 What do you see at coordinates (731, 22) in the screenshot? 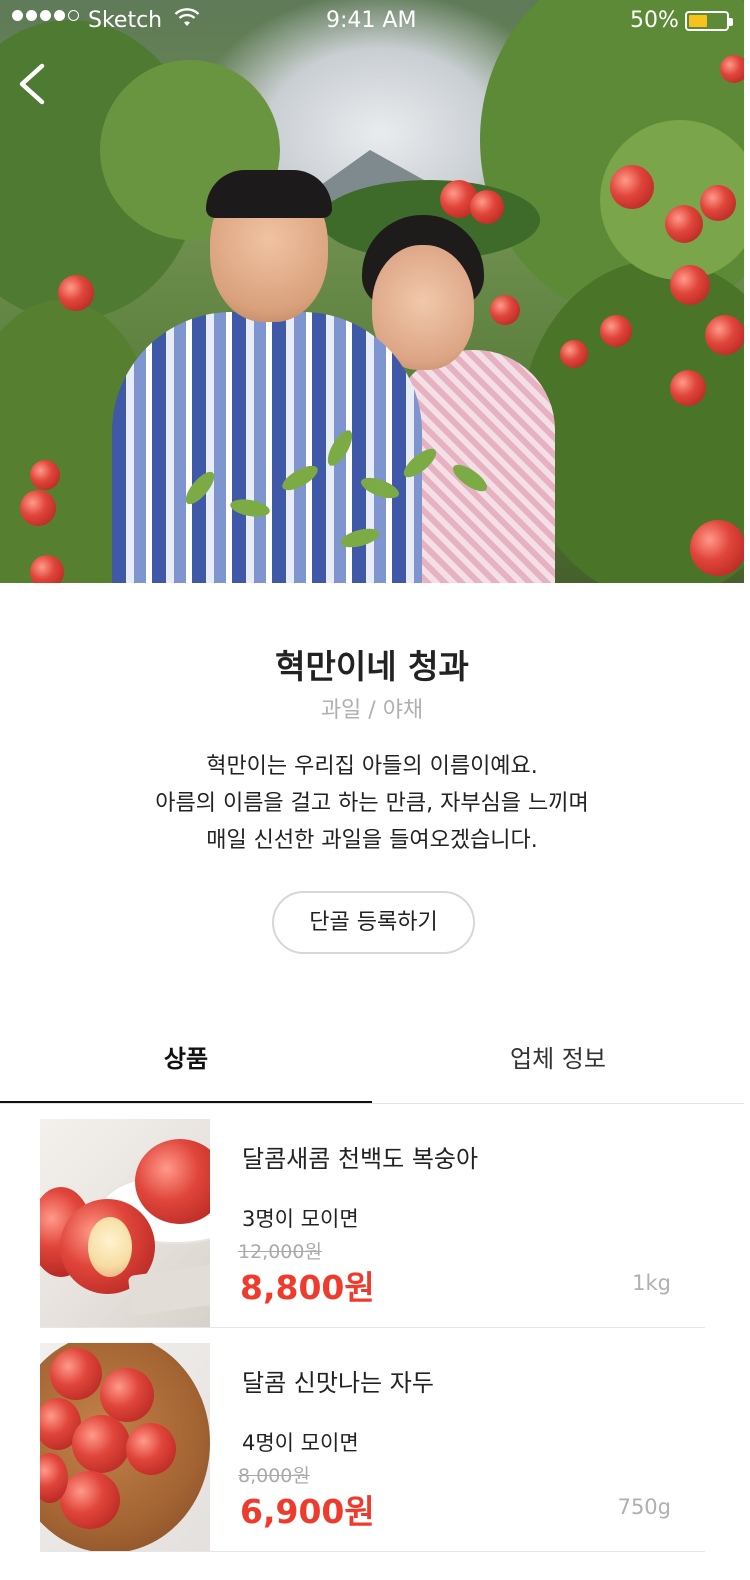
I see `battery-nub` at bounding box center [731, 22].